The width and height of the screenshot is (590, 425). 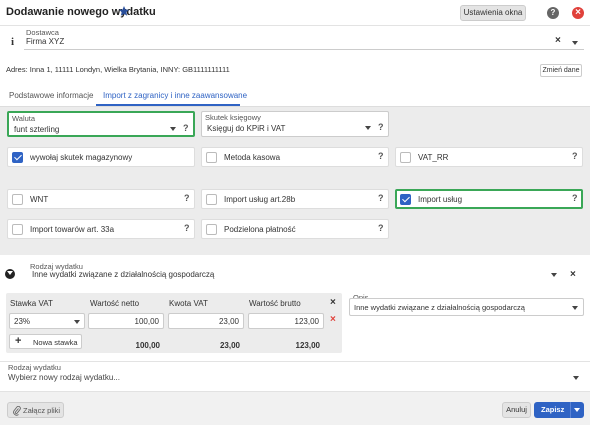 What do you see at coordinates (578, 13) in the screenshot?
I see `close-icon: ×` at bounding box center [578, 13].